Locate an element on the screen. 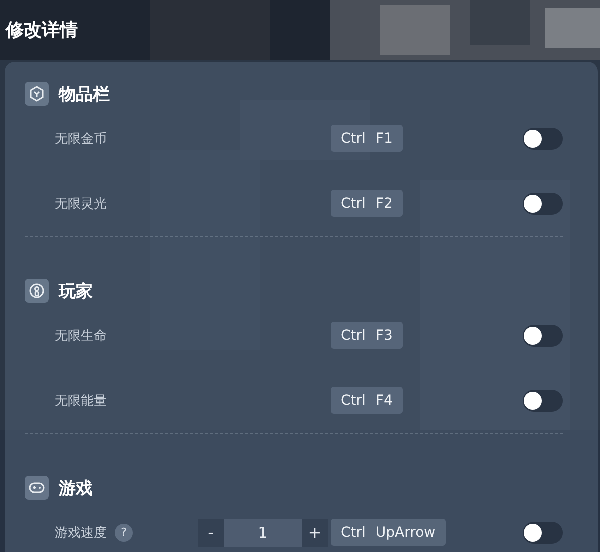 Image resolution: width=600 pixels, height=552 pixels. option-label: 无限能量 is located at coordinates (81, 401).